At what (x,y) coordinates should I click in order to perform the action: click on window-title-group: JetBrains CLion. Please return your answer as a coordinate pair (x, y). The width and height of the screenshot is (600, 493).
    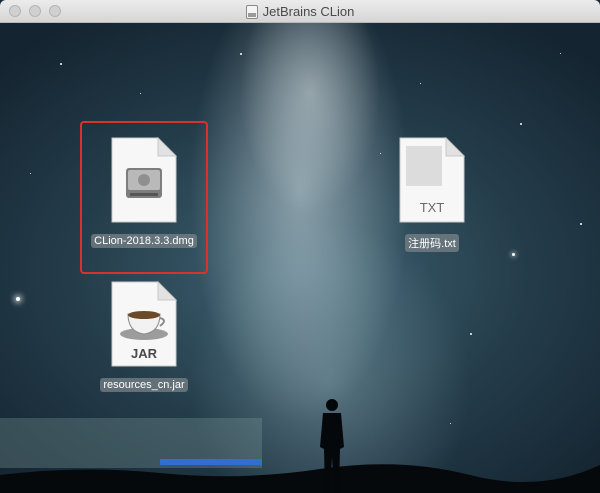
    Looking at the image, I should click on (300, 11).